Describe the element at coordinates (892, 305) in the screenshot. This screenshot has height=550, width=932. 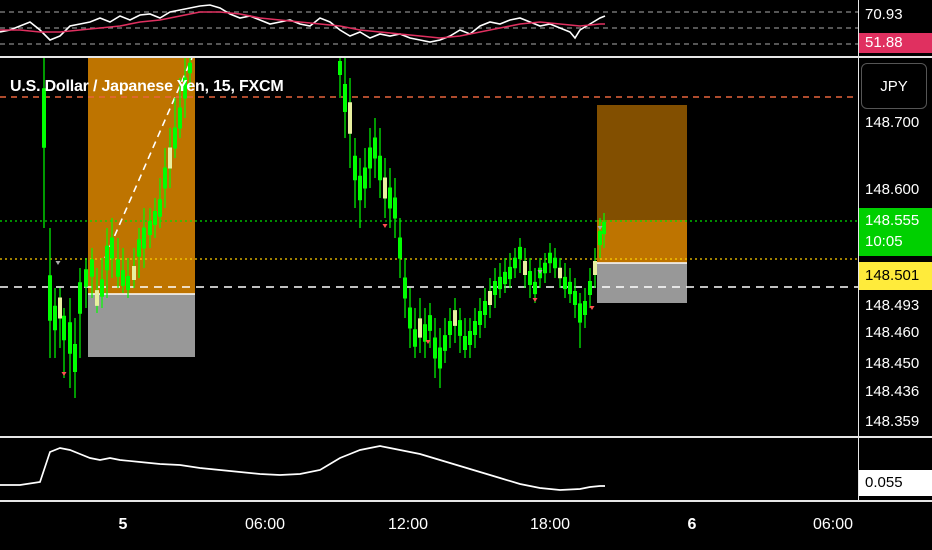
I see `price-label: 148.493` at that location.